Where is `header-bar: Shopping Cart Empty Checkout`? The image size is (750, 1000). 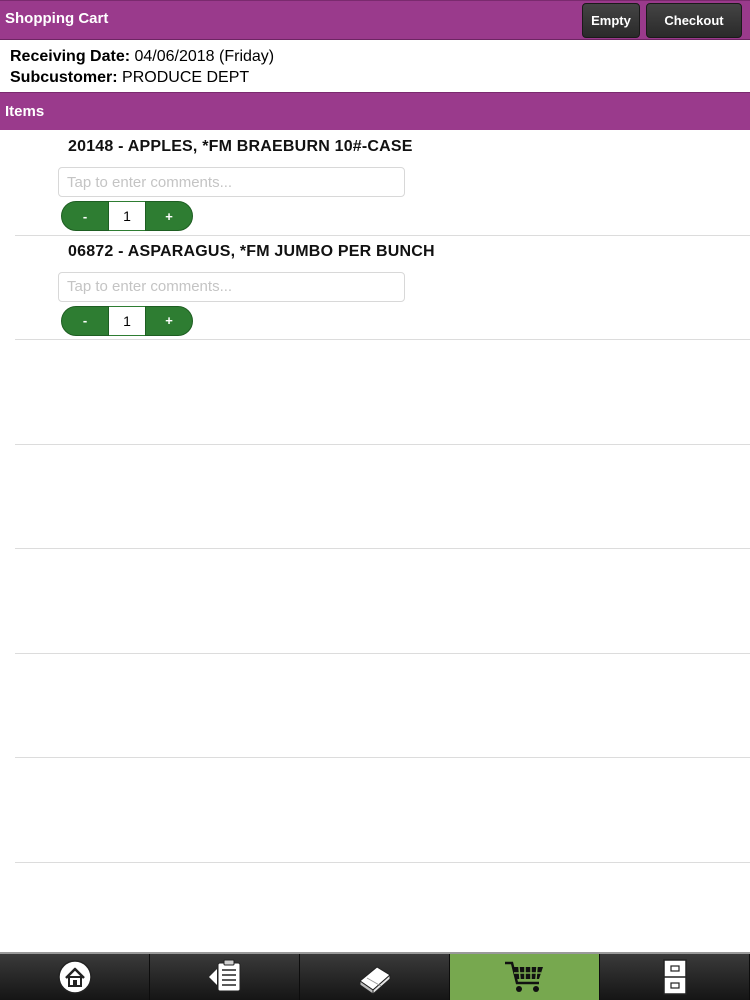
header-bar: Shopping Cart Empty Checkout is located at coordinates (375, 20).